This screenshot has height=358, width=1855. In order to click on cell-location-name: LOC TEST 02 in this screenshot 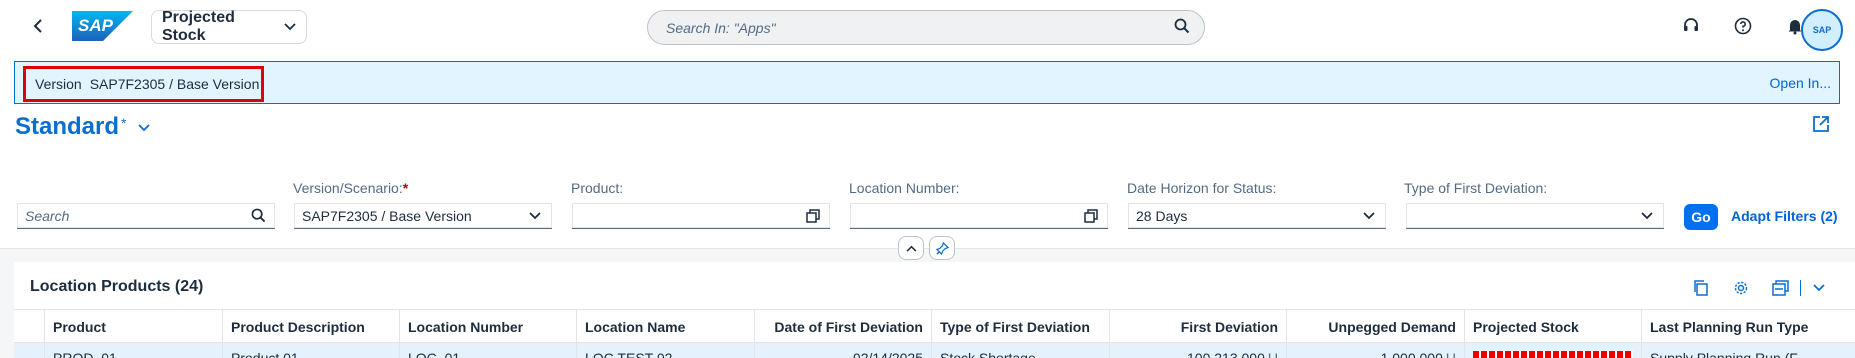, I will do `click(665, 350)`.